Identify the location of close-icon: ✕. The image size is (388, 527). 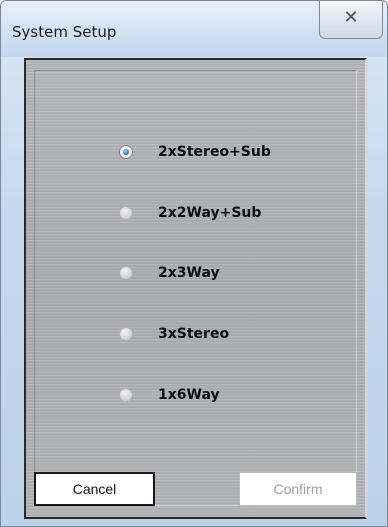
(351, 17).